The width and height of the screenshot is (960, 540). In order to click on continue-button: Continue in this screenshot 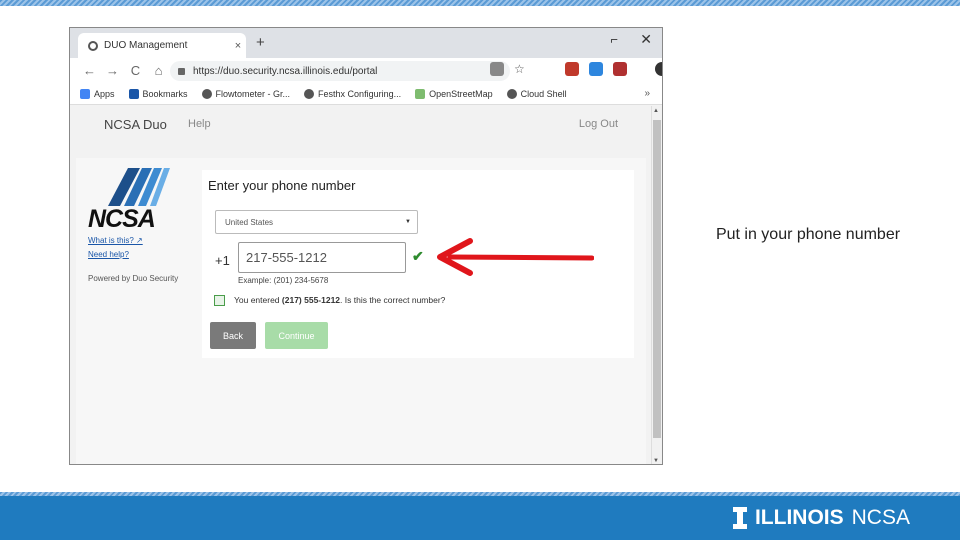, I will do `click(296, 335)`.